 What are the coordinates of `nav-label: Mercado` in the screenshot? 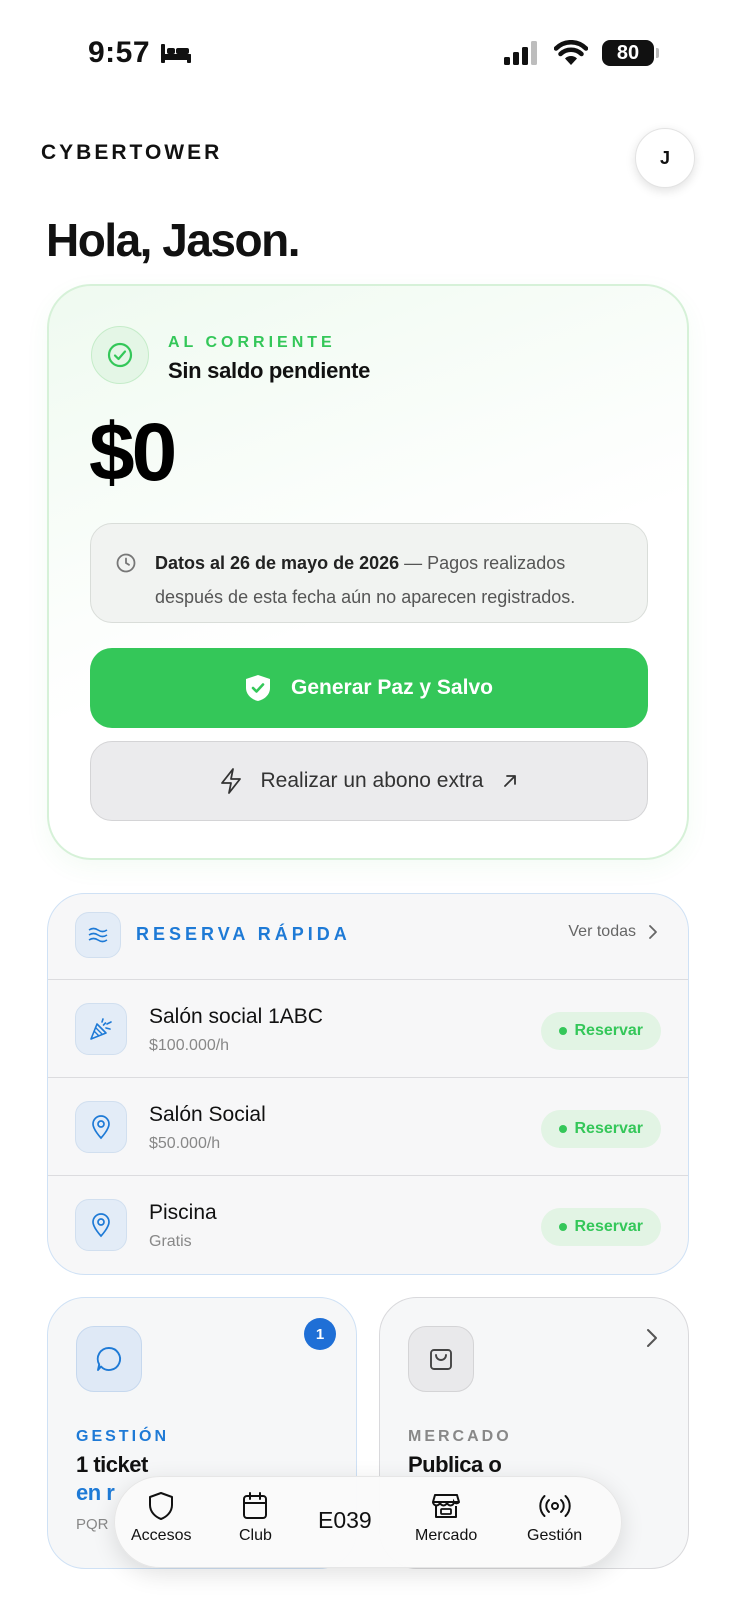 It's located at (446, 1535).